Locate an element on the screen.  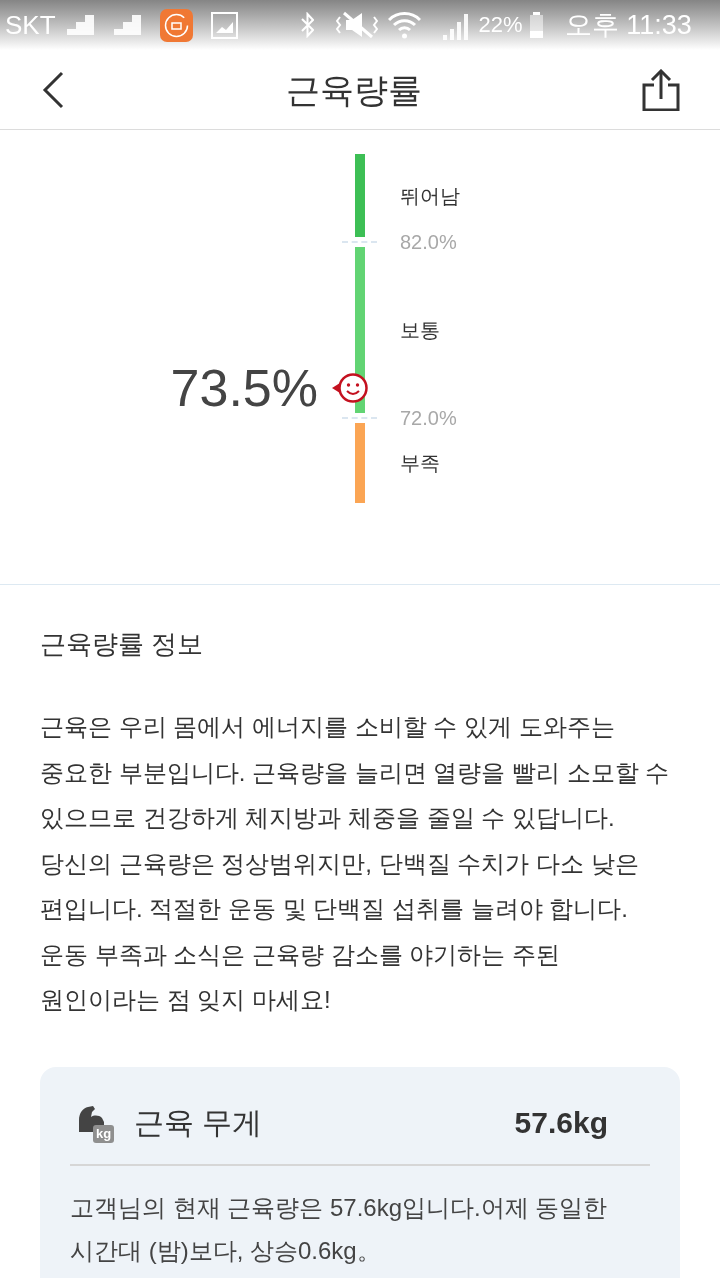
share-button is located at coordinates (661, 89).